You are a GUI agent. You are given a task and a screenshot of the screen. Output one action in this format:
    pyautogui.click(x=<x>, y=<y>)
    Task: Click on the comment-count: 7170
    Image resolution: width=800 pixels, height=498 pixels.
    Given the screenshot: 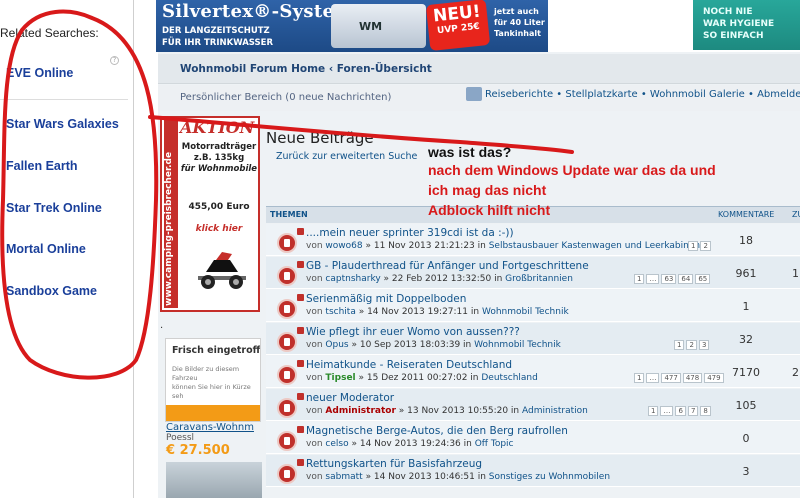 What is the action you would take?
    pyautogui.click(x=746, y=372)
    